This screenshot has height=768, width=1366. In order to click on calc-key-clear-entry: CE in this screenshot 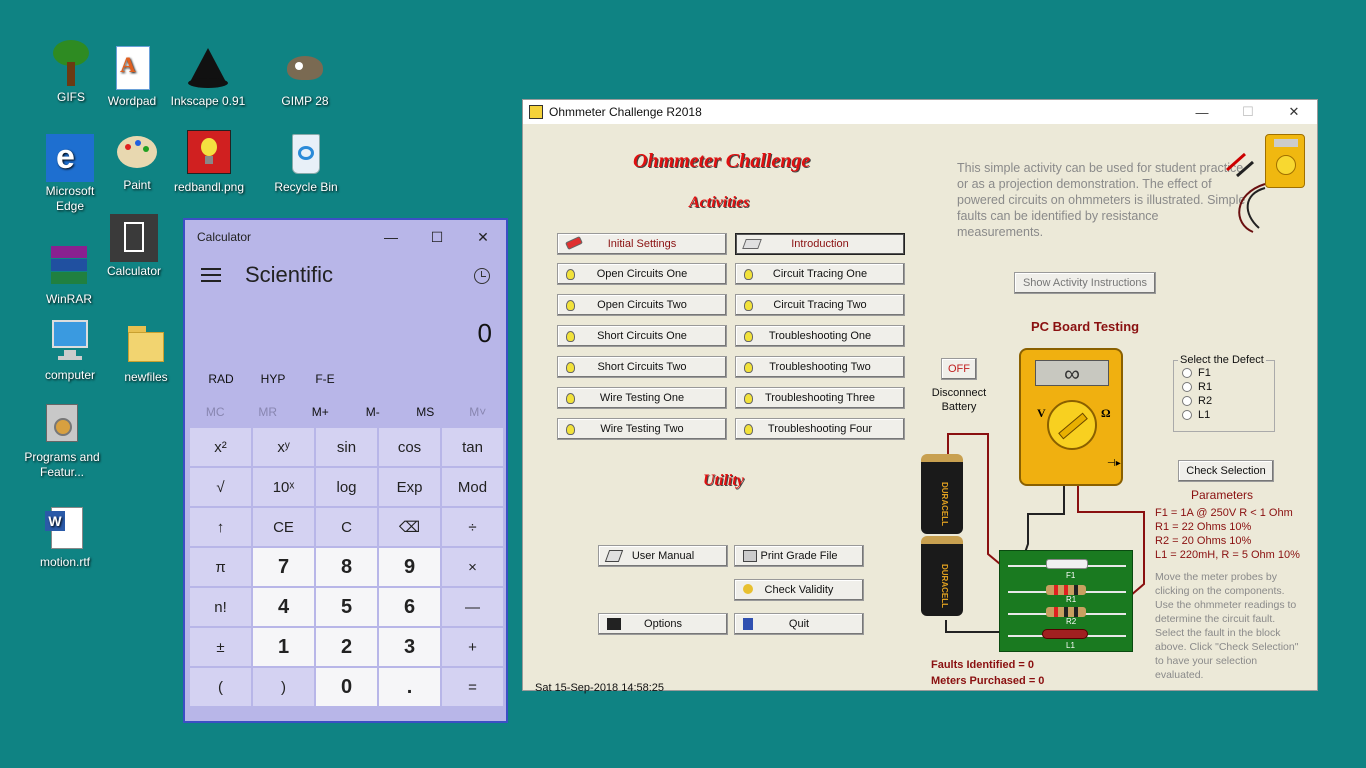, I will do `click(283, 527)`.